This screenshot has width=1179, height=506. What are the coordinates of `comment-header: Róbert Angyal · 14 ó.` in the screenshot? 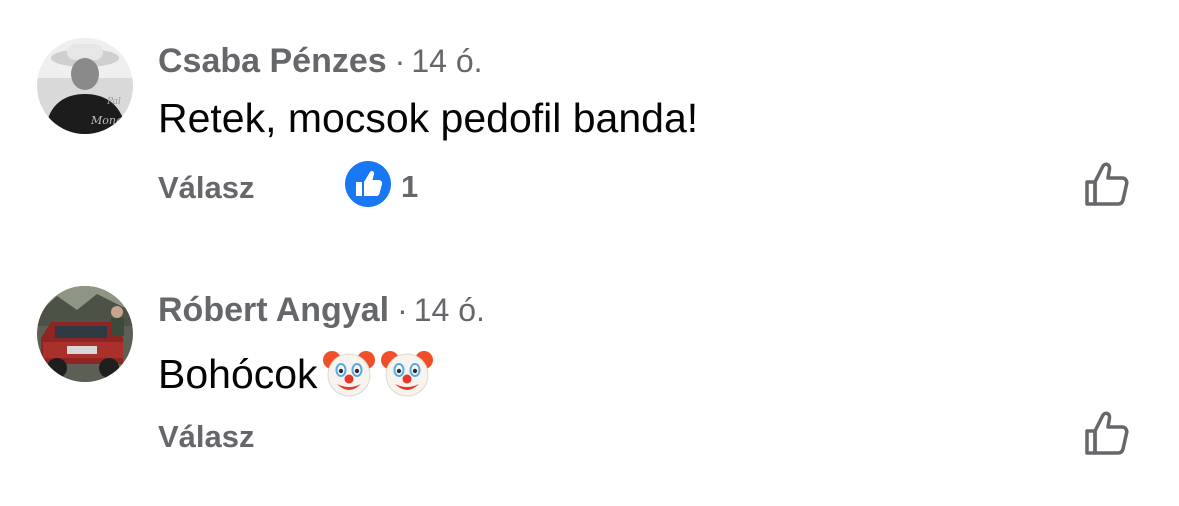 It's located at (321, 310).